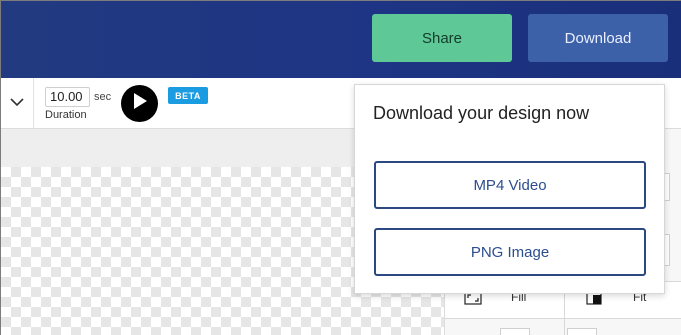 The image size is (681, 335). What do you see at coordinates (103, 97) in the screenshot?
I see `duration-unit: sec` at bounding box center [103, 97].